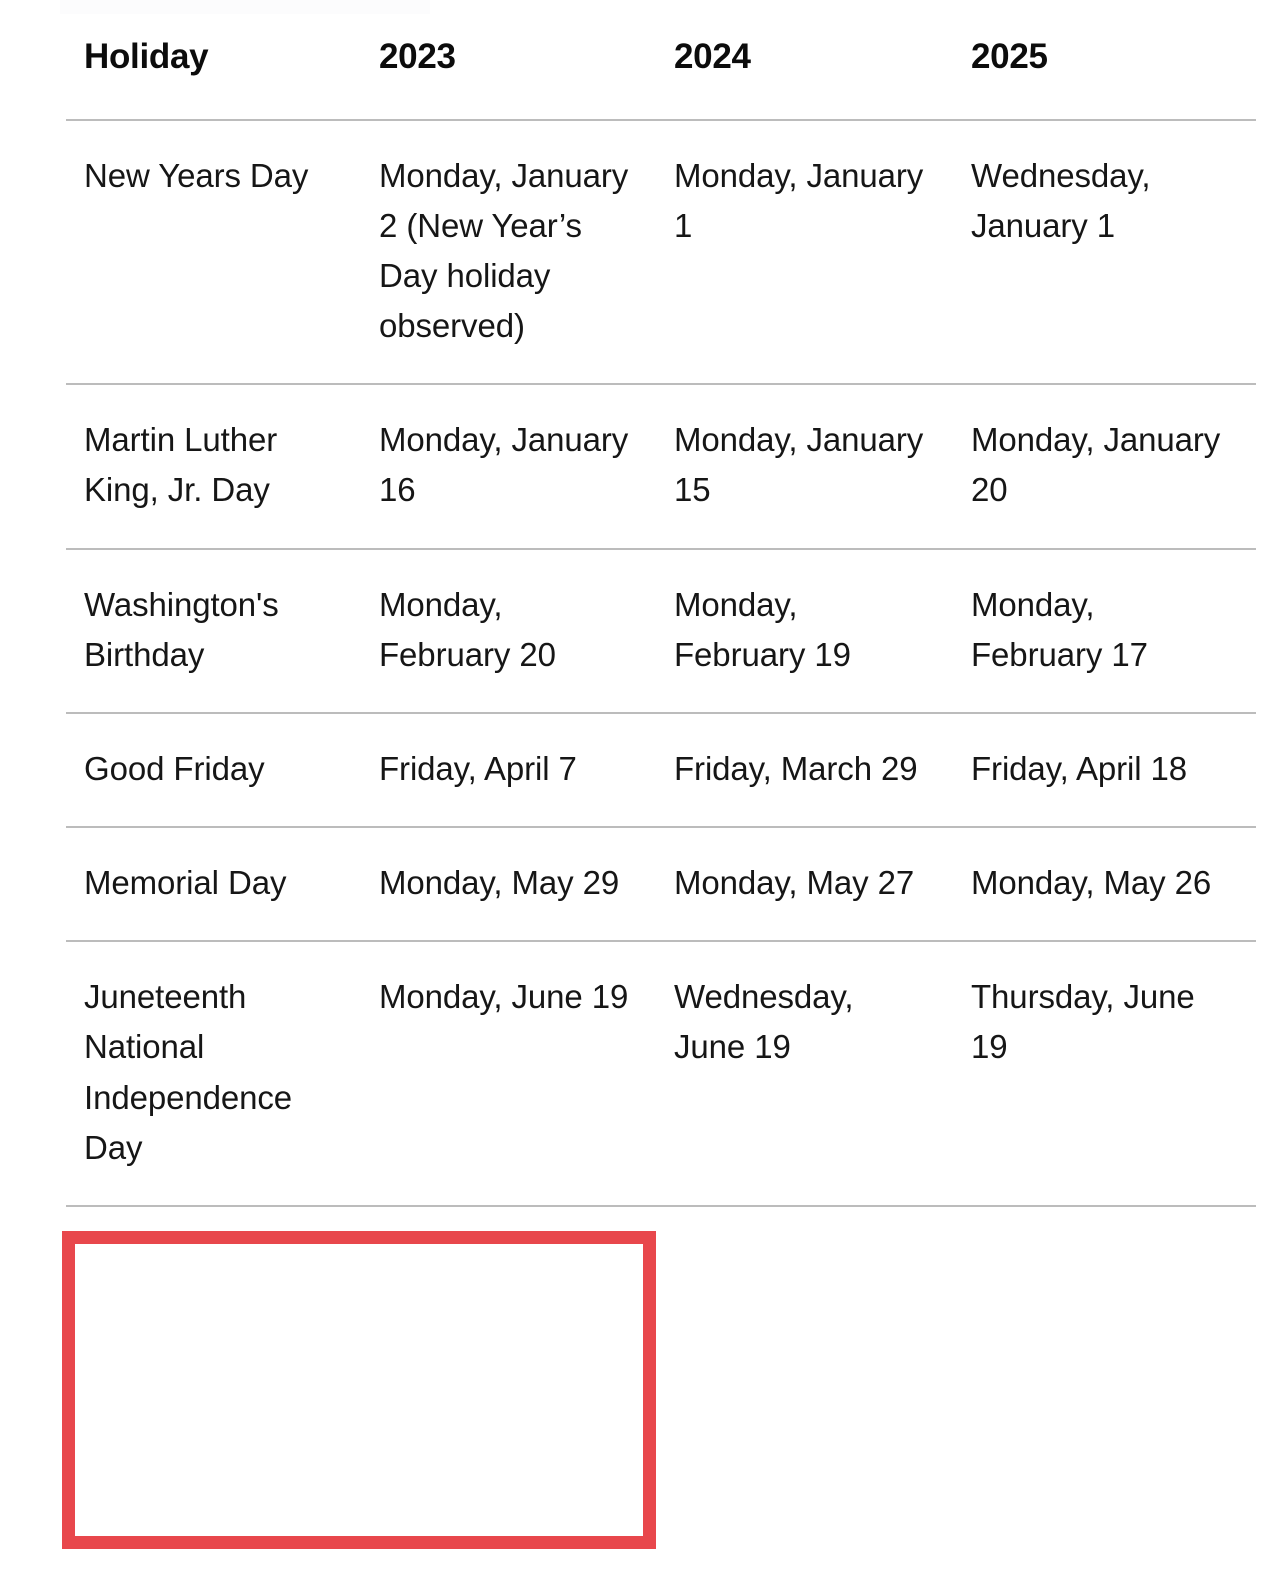 This screenshot has width=1283, height=1582. What do you see at coordinates (1104, 1074) in the screenshot?
I see `cell-date-2025: Thursday, June 19` at bounding box center [1104, 1074].